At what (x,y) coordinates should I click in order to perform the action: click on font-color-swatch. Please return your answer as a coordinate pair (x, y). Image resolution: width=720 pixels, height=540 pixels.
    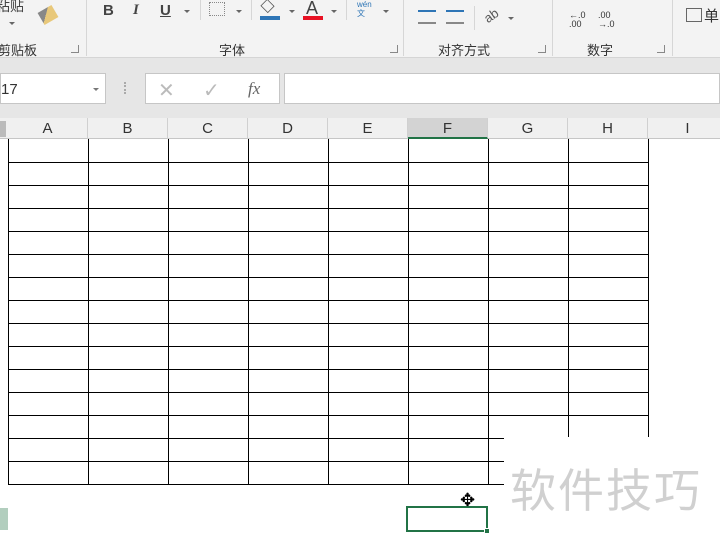
    Looking at the image, I should click on (313, 18).